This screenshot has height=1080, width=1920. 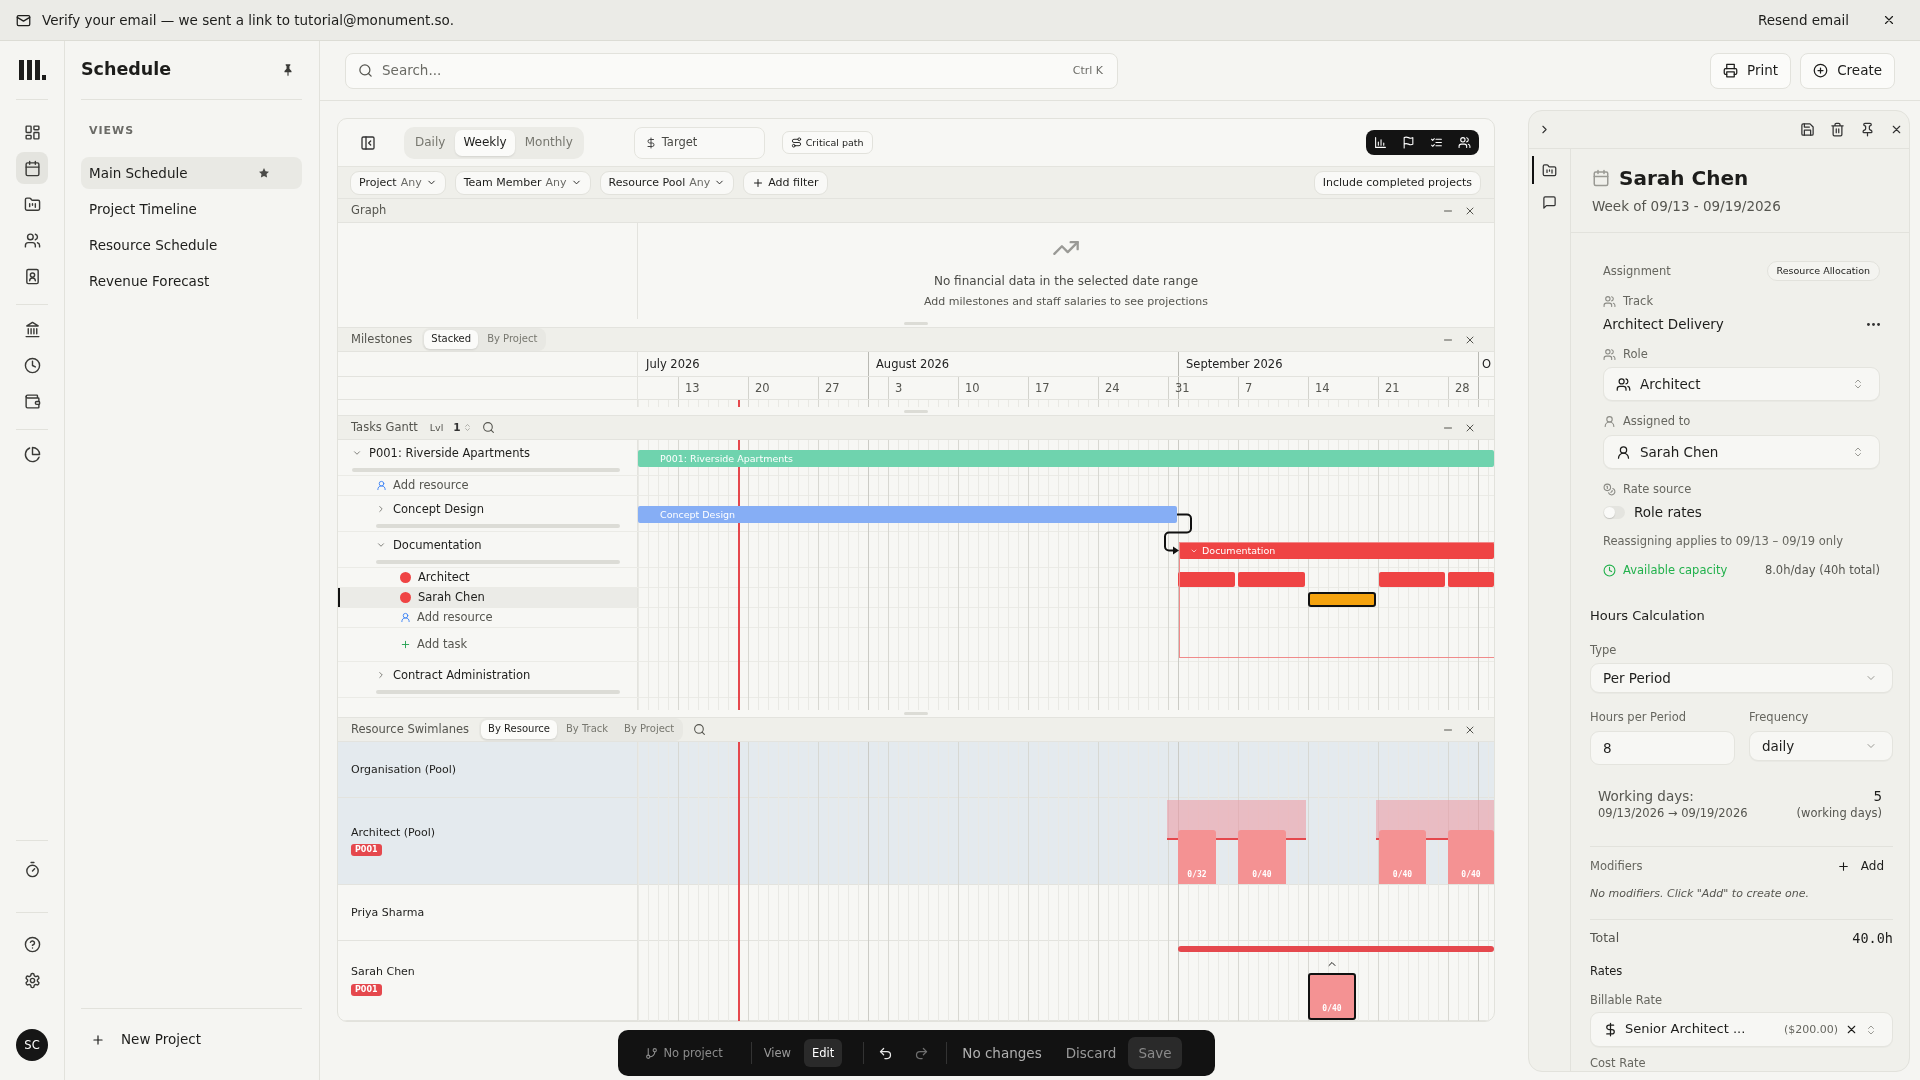 What do you see at coordinates (1609, 489) in the screenshot?
I see `coins-icon` at bounding box center [1609, 489].